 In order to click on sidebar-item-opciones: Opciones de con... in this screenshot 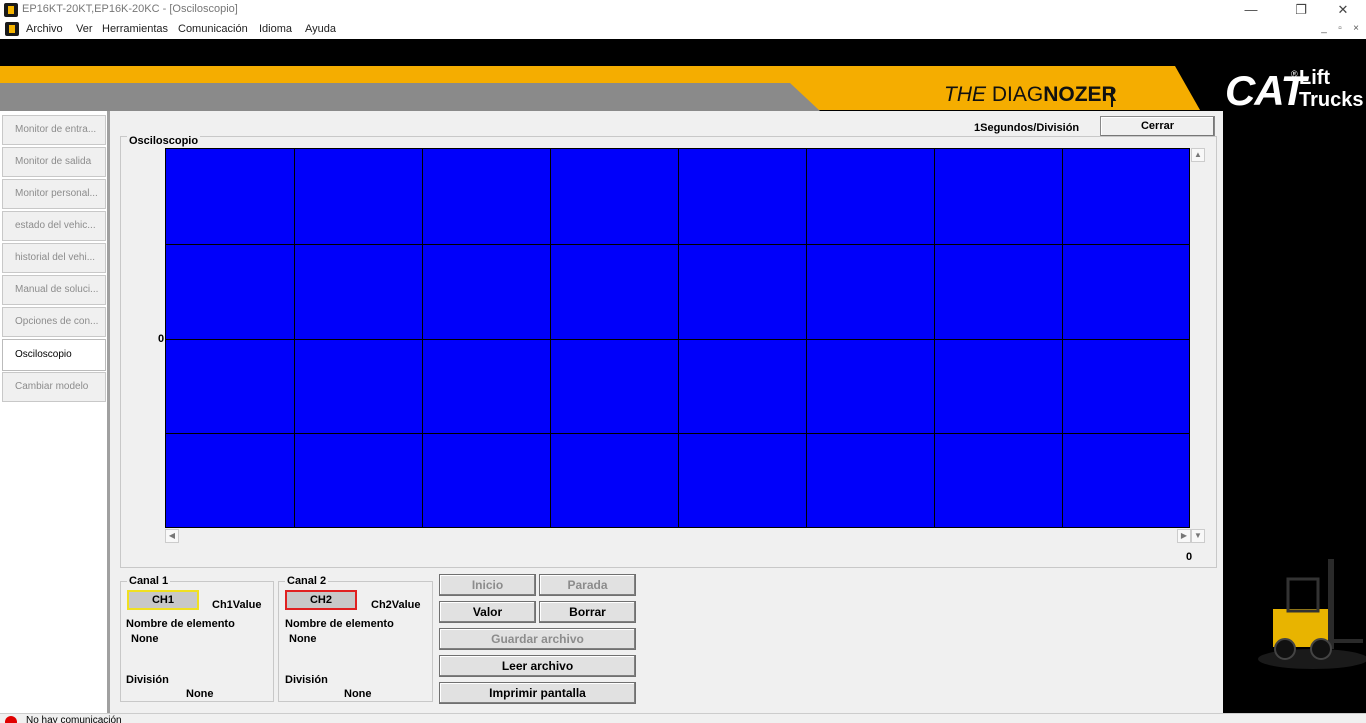, I will do `click(54, 322)`.